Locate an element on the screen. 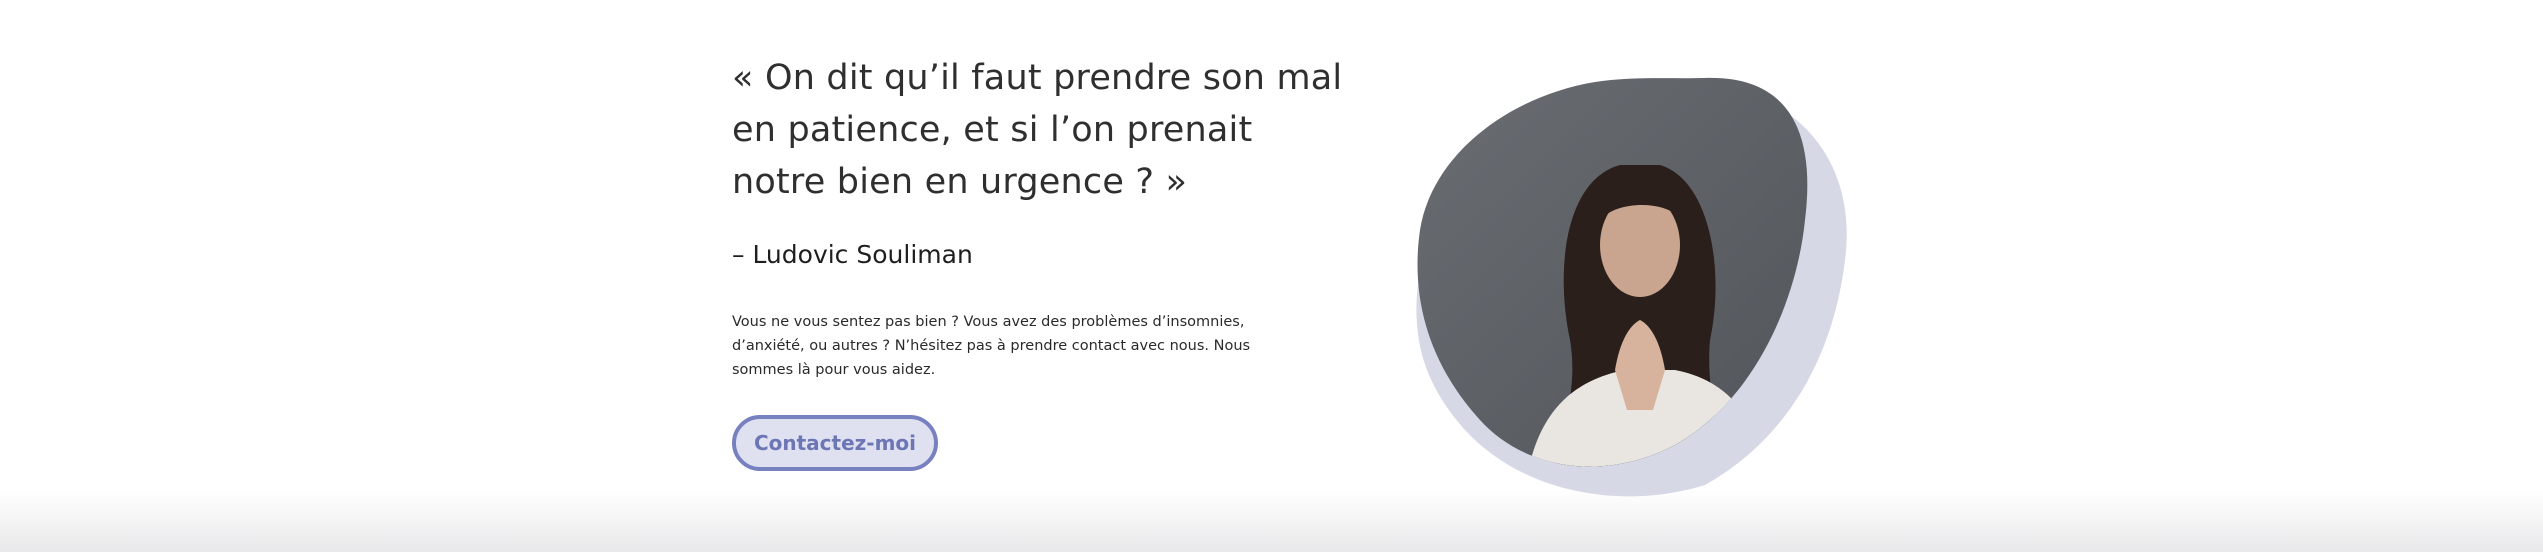  section-bottom-shadow is located at coordinates (1271, 521).